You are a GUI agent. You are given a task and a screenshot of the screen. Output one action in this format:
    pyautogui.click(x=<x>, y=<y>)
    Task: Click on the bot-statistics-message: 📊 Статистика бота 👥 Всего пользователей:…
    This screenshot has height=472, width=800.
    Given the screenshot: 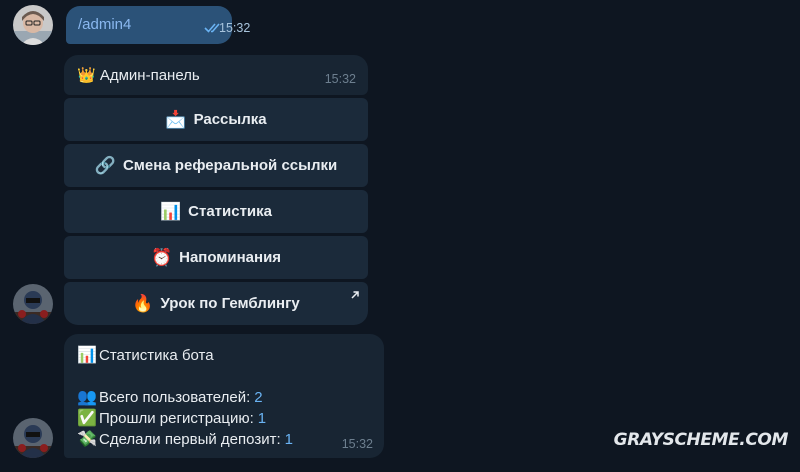 What is the action you would take?
    pyautogui.click(x=224, y=396)
    